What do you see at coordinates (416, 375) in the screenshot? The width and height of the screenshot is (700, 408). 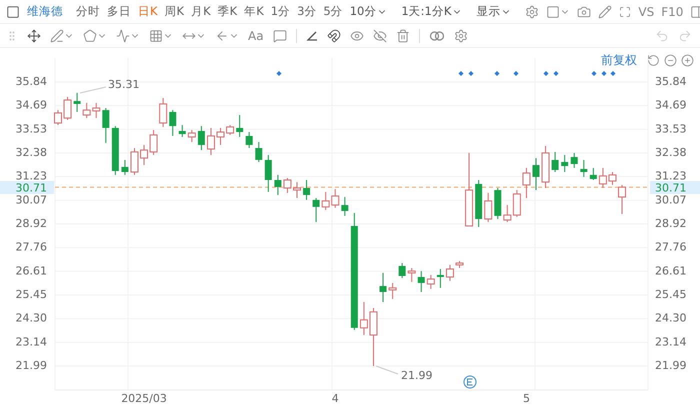 I see `low-price-label: 21.99` at bounding box center [416, 375].